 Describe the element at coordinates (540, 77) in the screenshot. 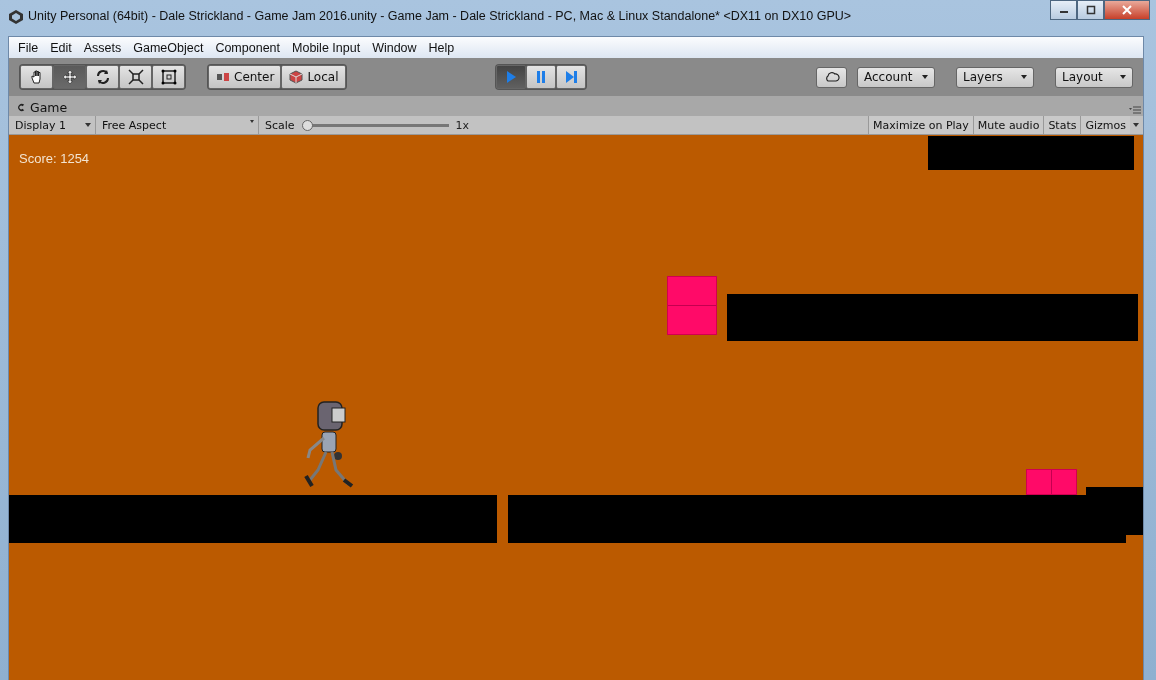

I see `pause-button` at that location.